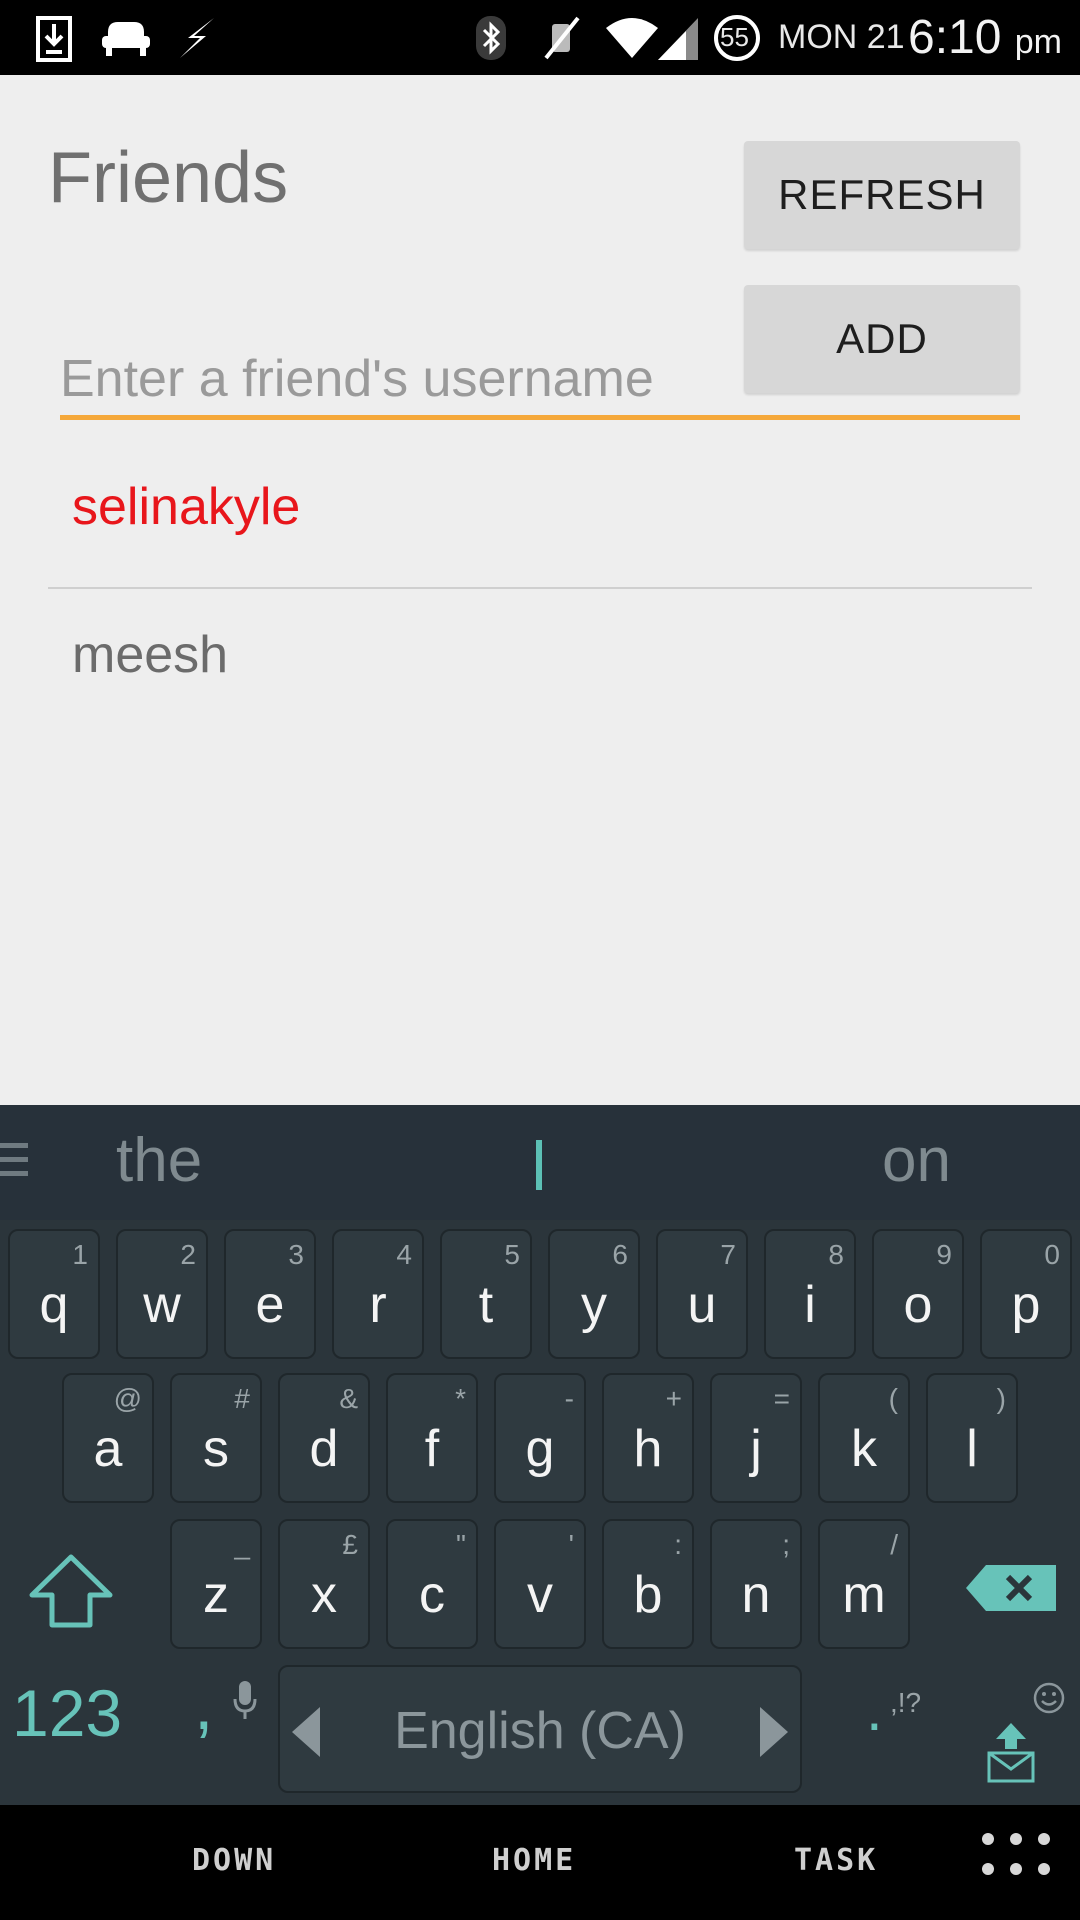 This screenshot has height=1920, width=1080. I want to click on navigation-bar: DOWN HOME TASK, so click(540, 1862).